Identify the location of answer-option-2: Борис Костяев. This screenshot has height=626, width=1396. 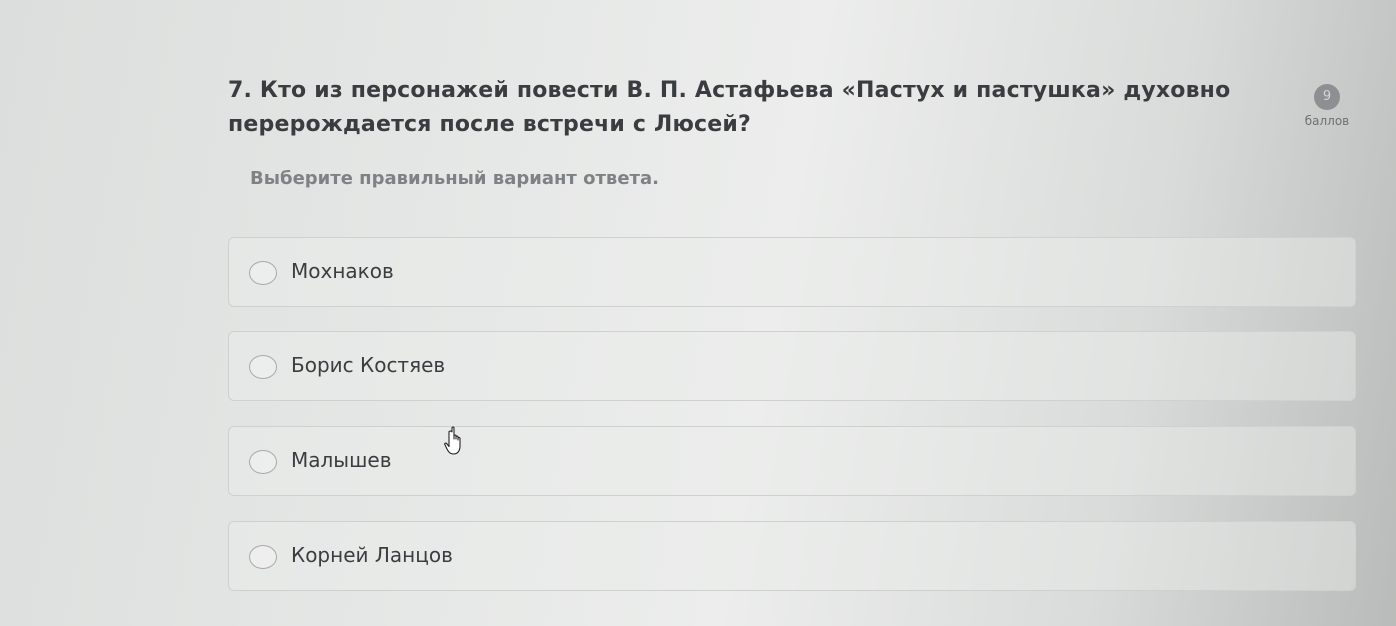
(792, 366).